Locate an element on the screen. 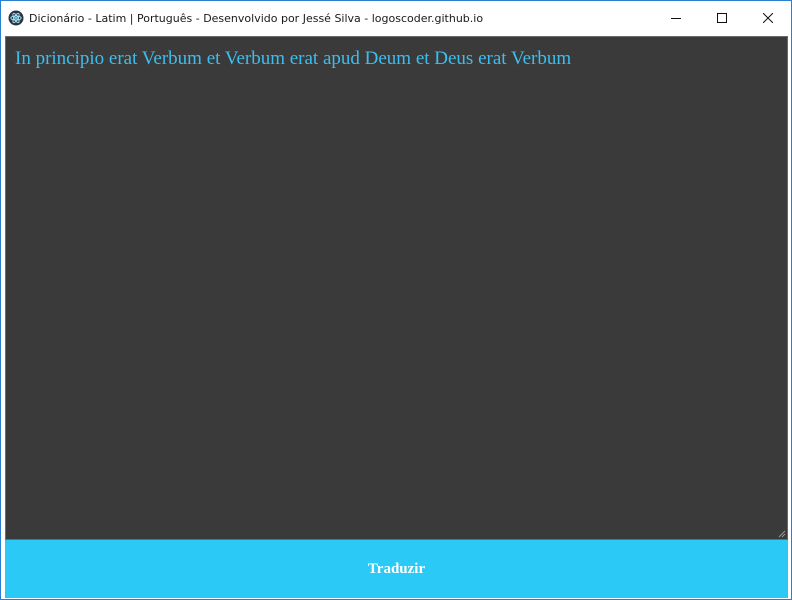  translate-button: Traduzir is located at coordinates (396, 569).